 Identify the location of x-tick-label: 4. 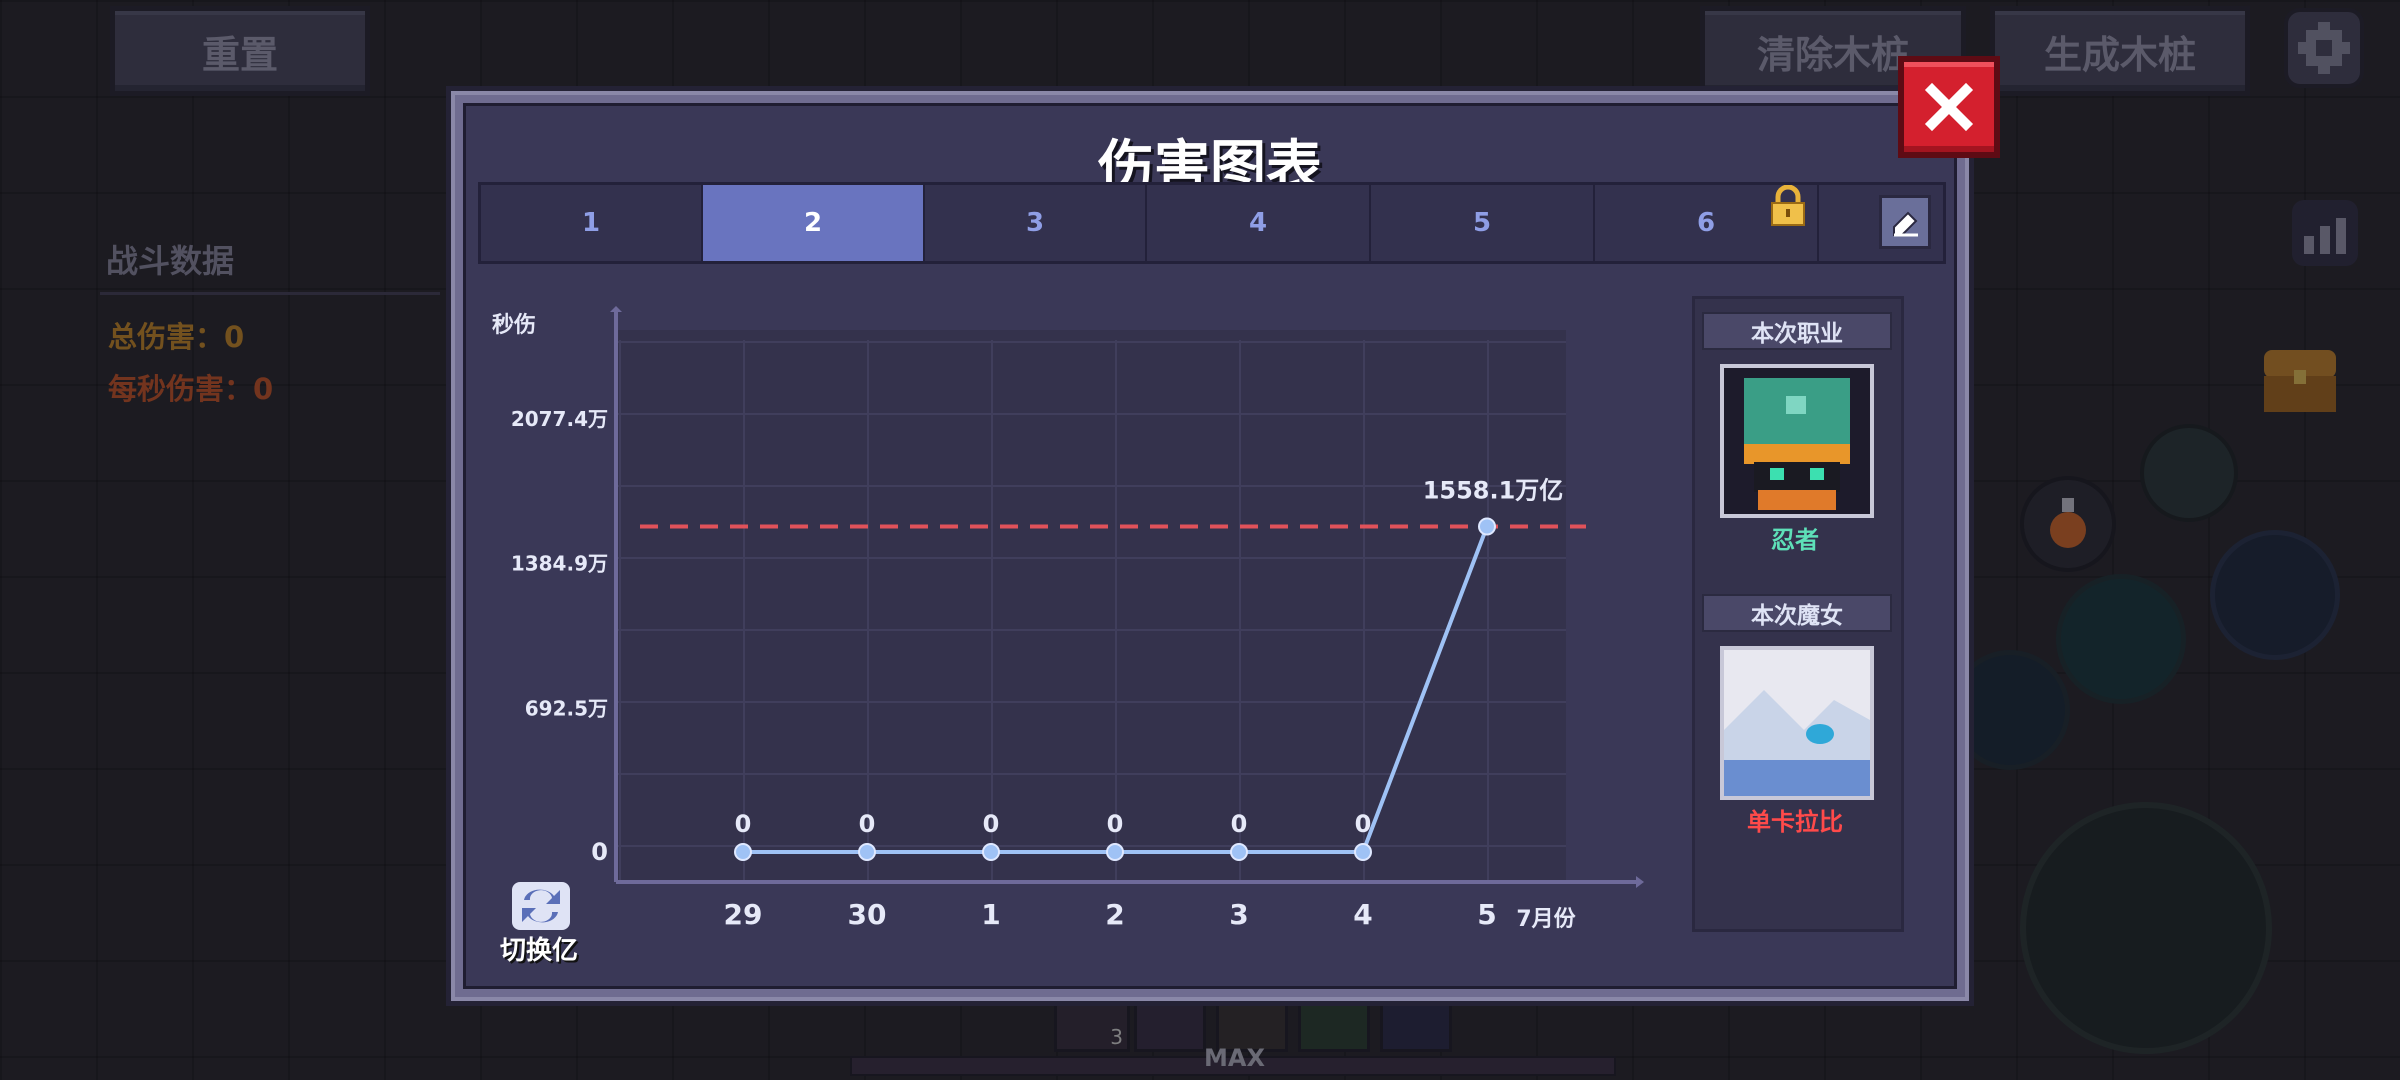
(1362, 914).